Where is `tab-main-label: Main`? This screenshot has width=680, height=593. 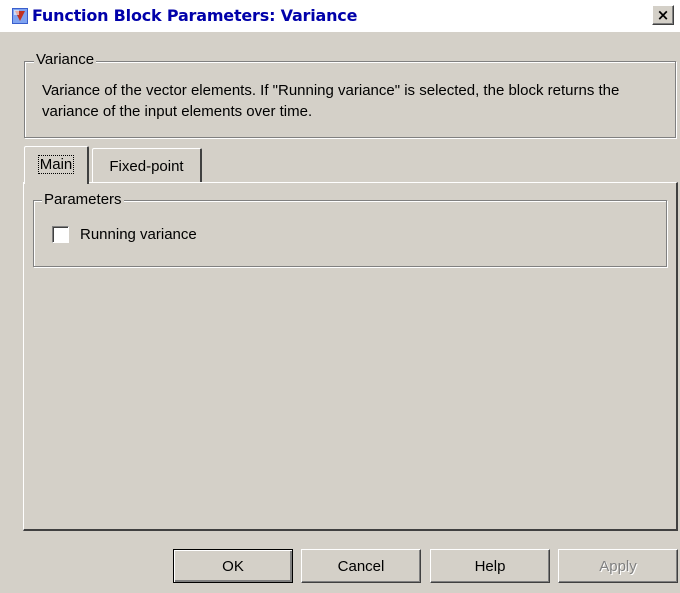 tab-main-label: Main is located at coordinates (56, 164).